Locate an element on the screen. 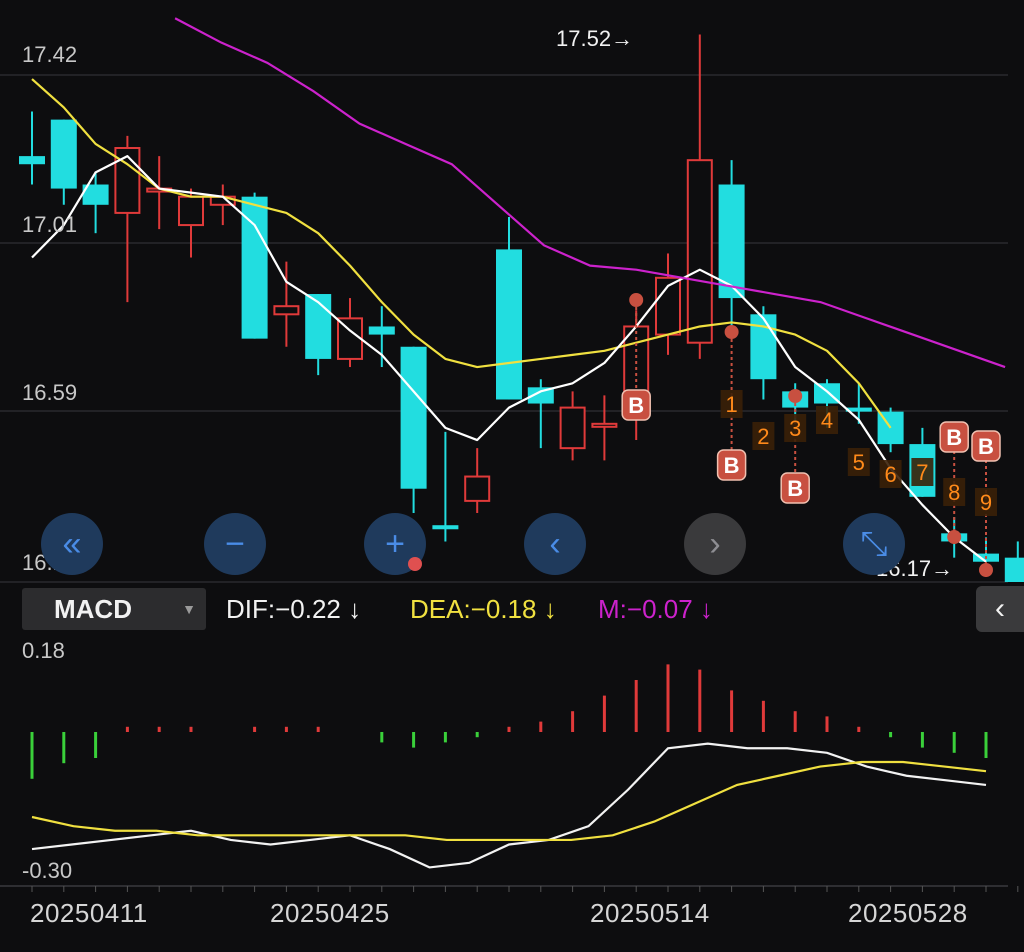 This screenshot has width=1024, height=952. double-chevron-left-icon: « is located at coordinates (72, 543).